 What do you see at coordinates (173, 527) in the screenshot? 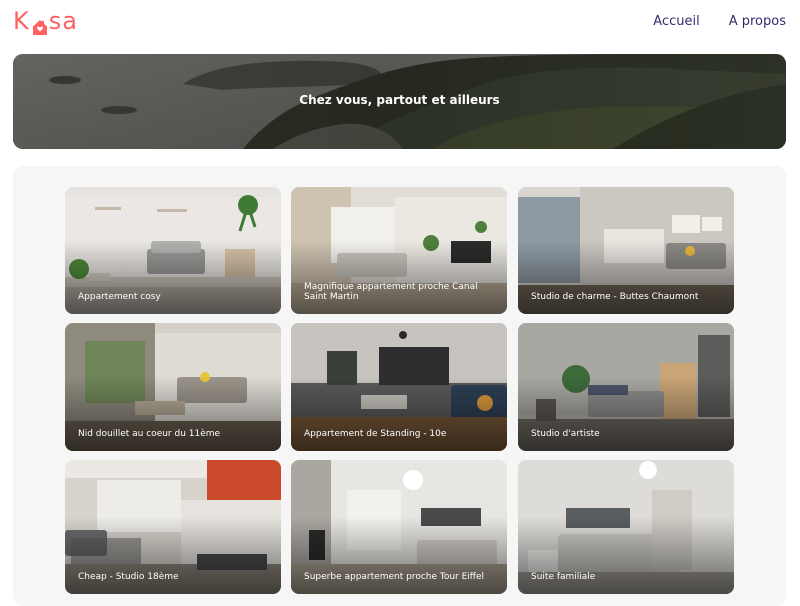
I see `listing-card: Cheap - Studio 18ème` at bounding box center [173, 527].